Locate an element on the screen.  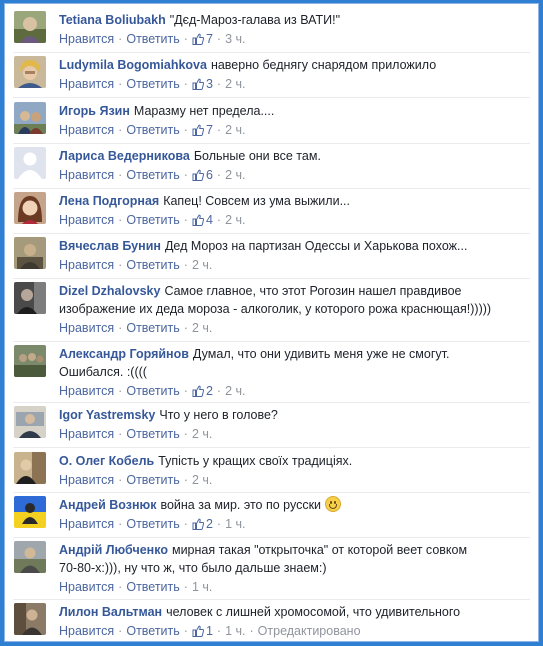
like-count: 3 is located at coordinates (202, 84).